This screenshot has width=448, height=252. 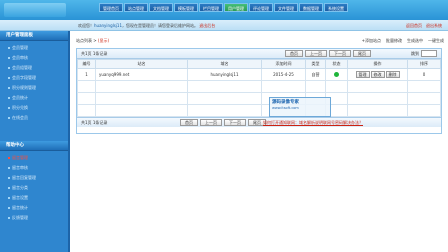 I want to click on footer-first-page-button: 首页, so click(x=189, y=122).